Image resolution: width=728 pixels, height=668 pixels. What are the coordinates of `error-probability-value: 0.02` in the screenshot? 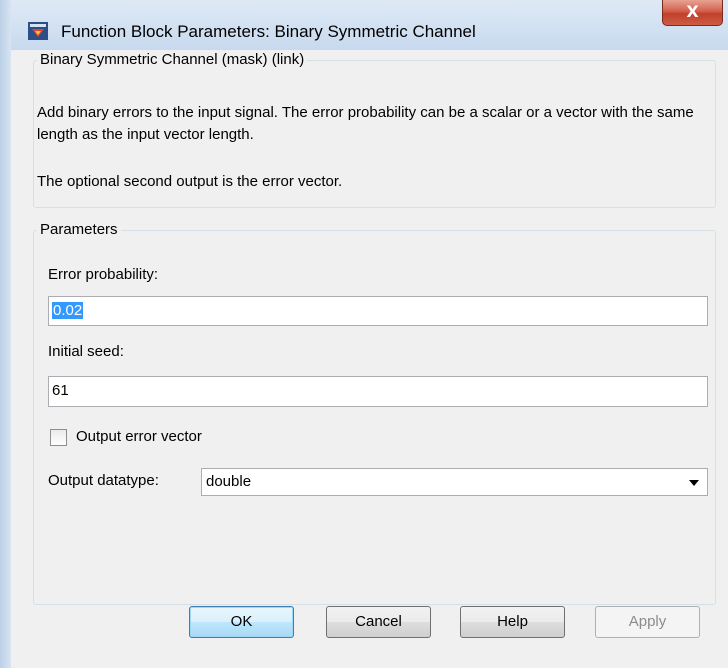 It's located at (68, 310).